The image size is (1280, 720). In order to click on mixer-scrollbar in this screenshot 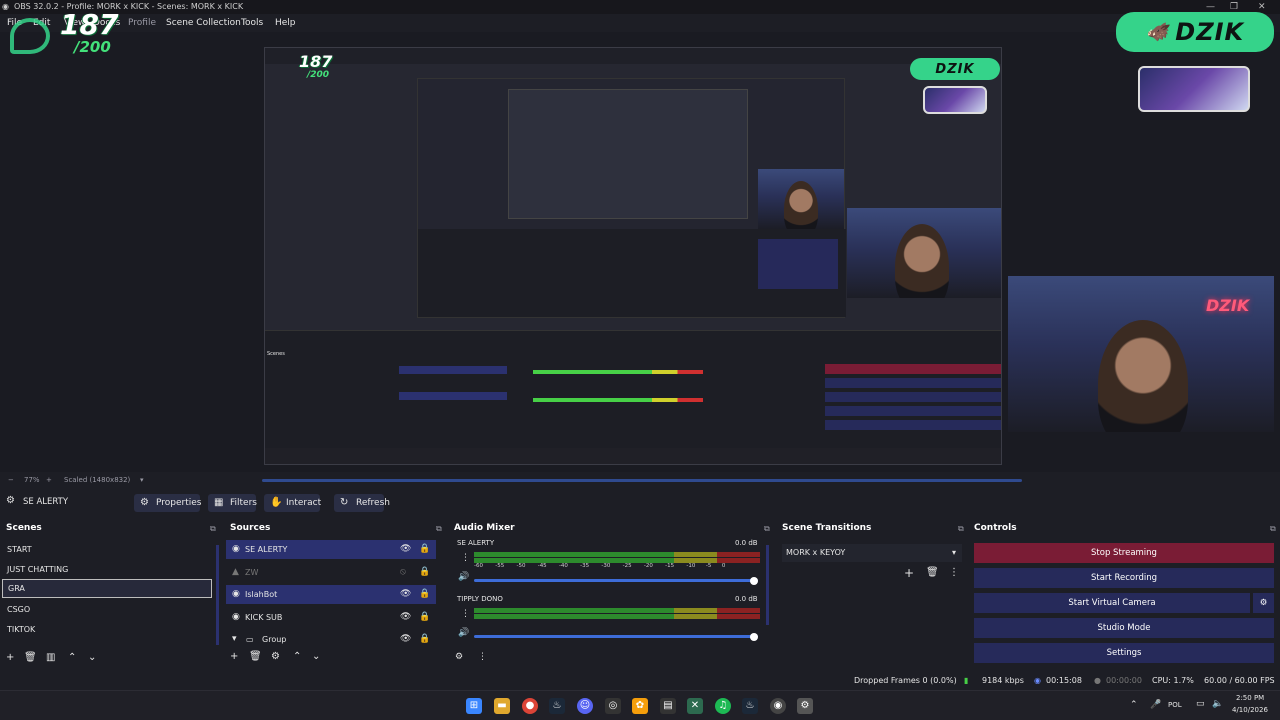, I will do `click(767, 585)`.